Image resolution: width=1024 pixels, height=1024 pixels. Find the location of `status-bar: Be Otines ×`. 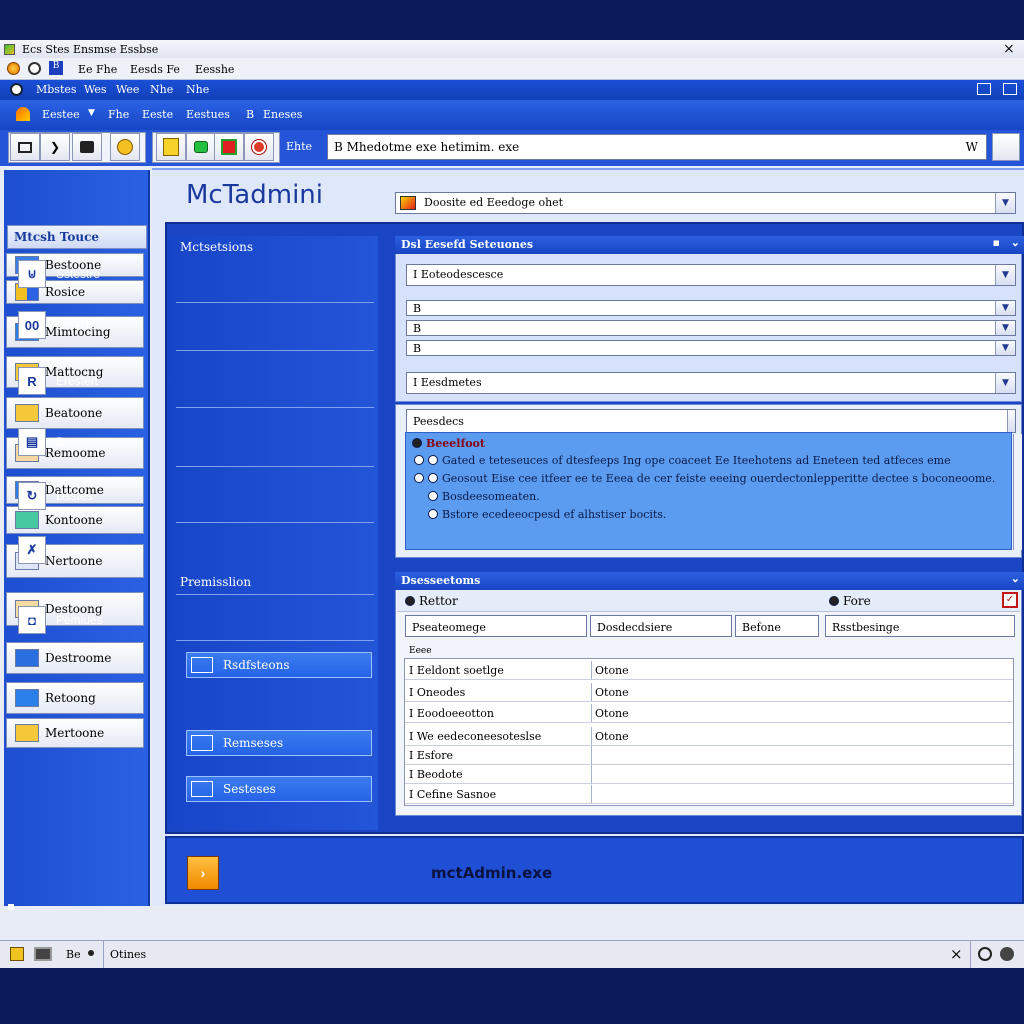

status-bar: Be Otines × is located at coordinates (512, 954).